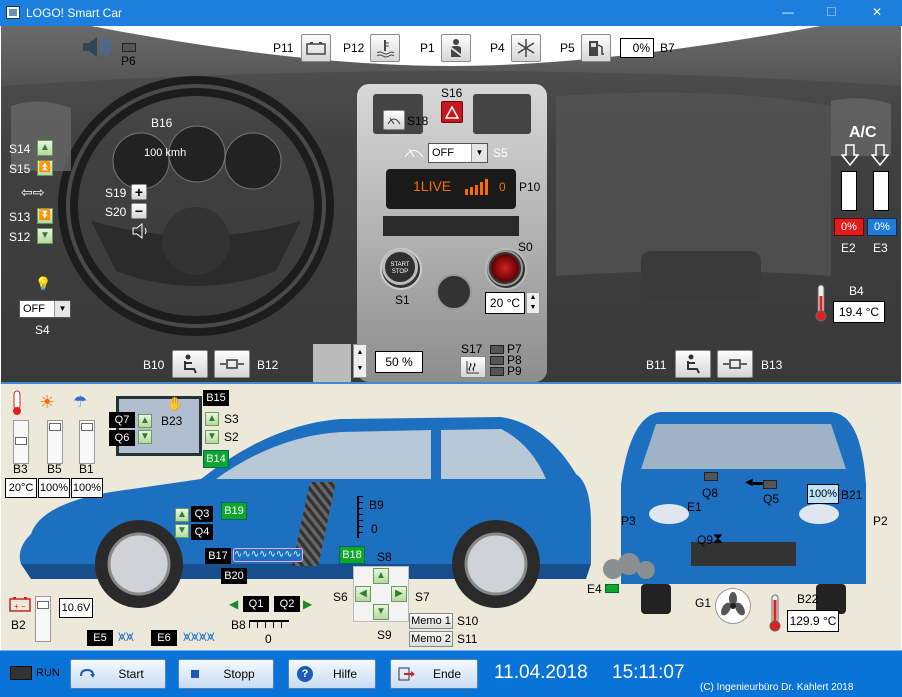 This screenshot has width=902, height=697. Describe the element at coordinates (45, 216) in the screenshot. I see `s13-double-down-button: ⏬` at that location.